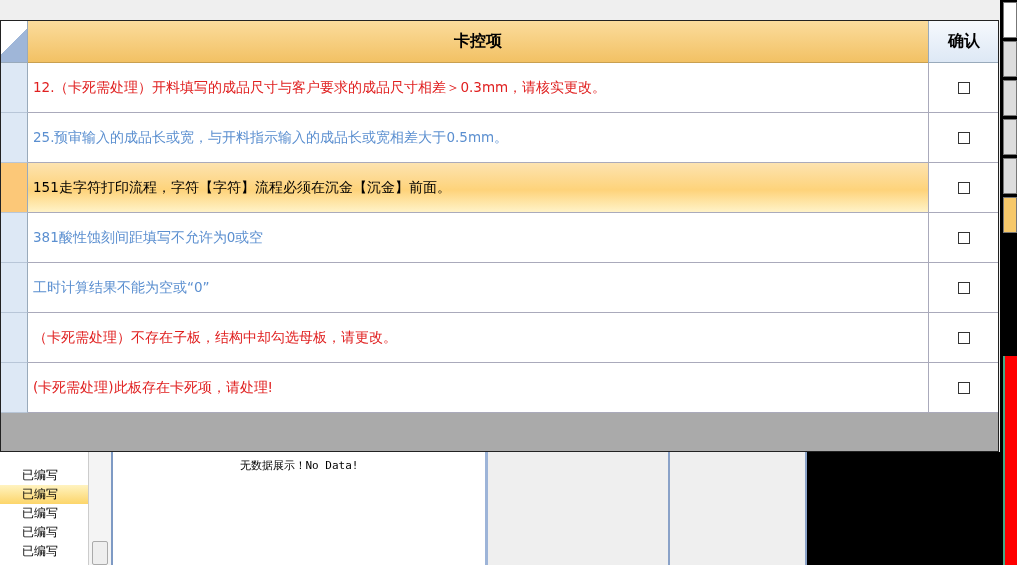 The image size is (1017, 565). What do you see at coordinates (14, 42) in the screenshot?
I see `select-all-corner` at bounding box center [14, 42].